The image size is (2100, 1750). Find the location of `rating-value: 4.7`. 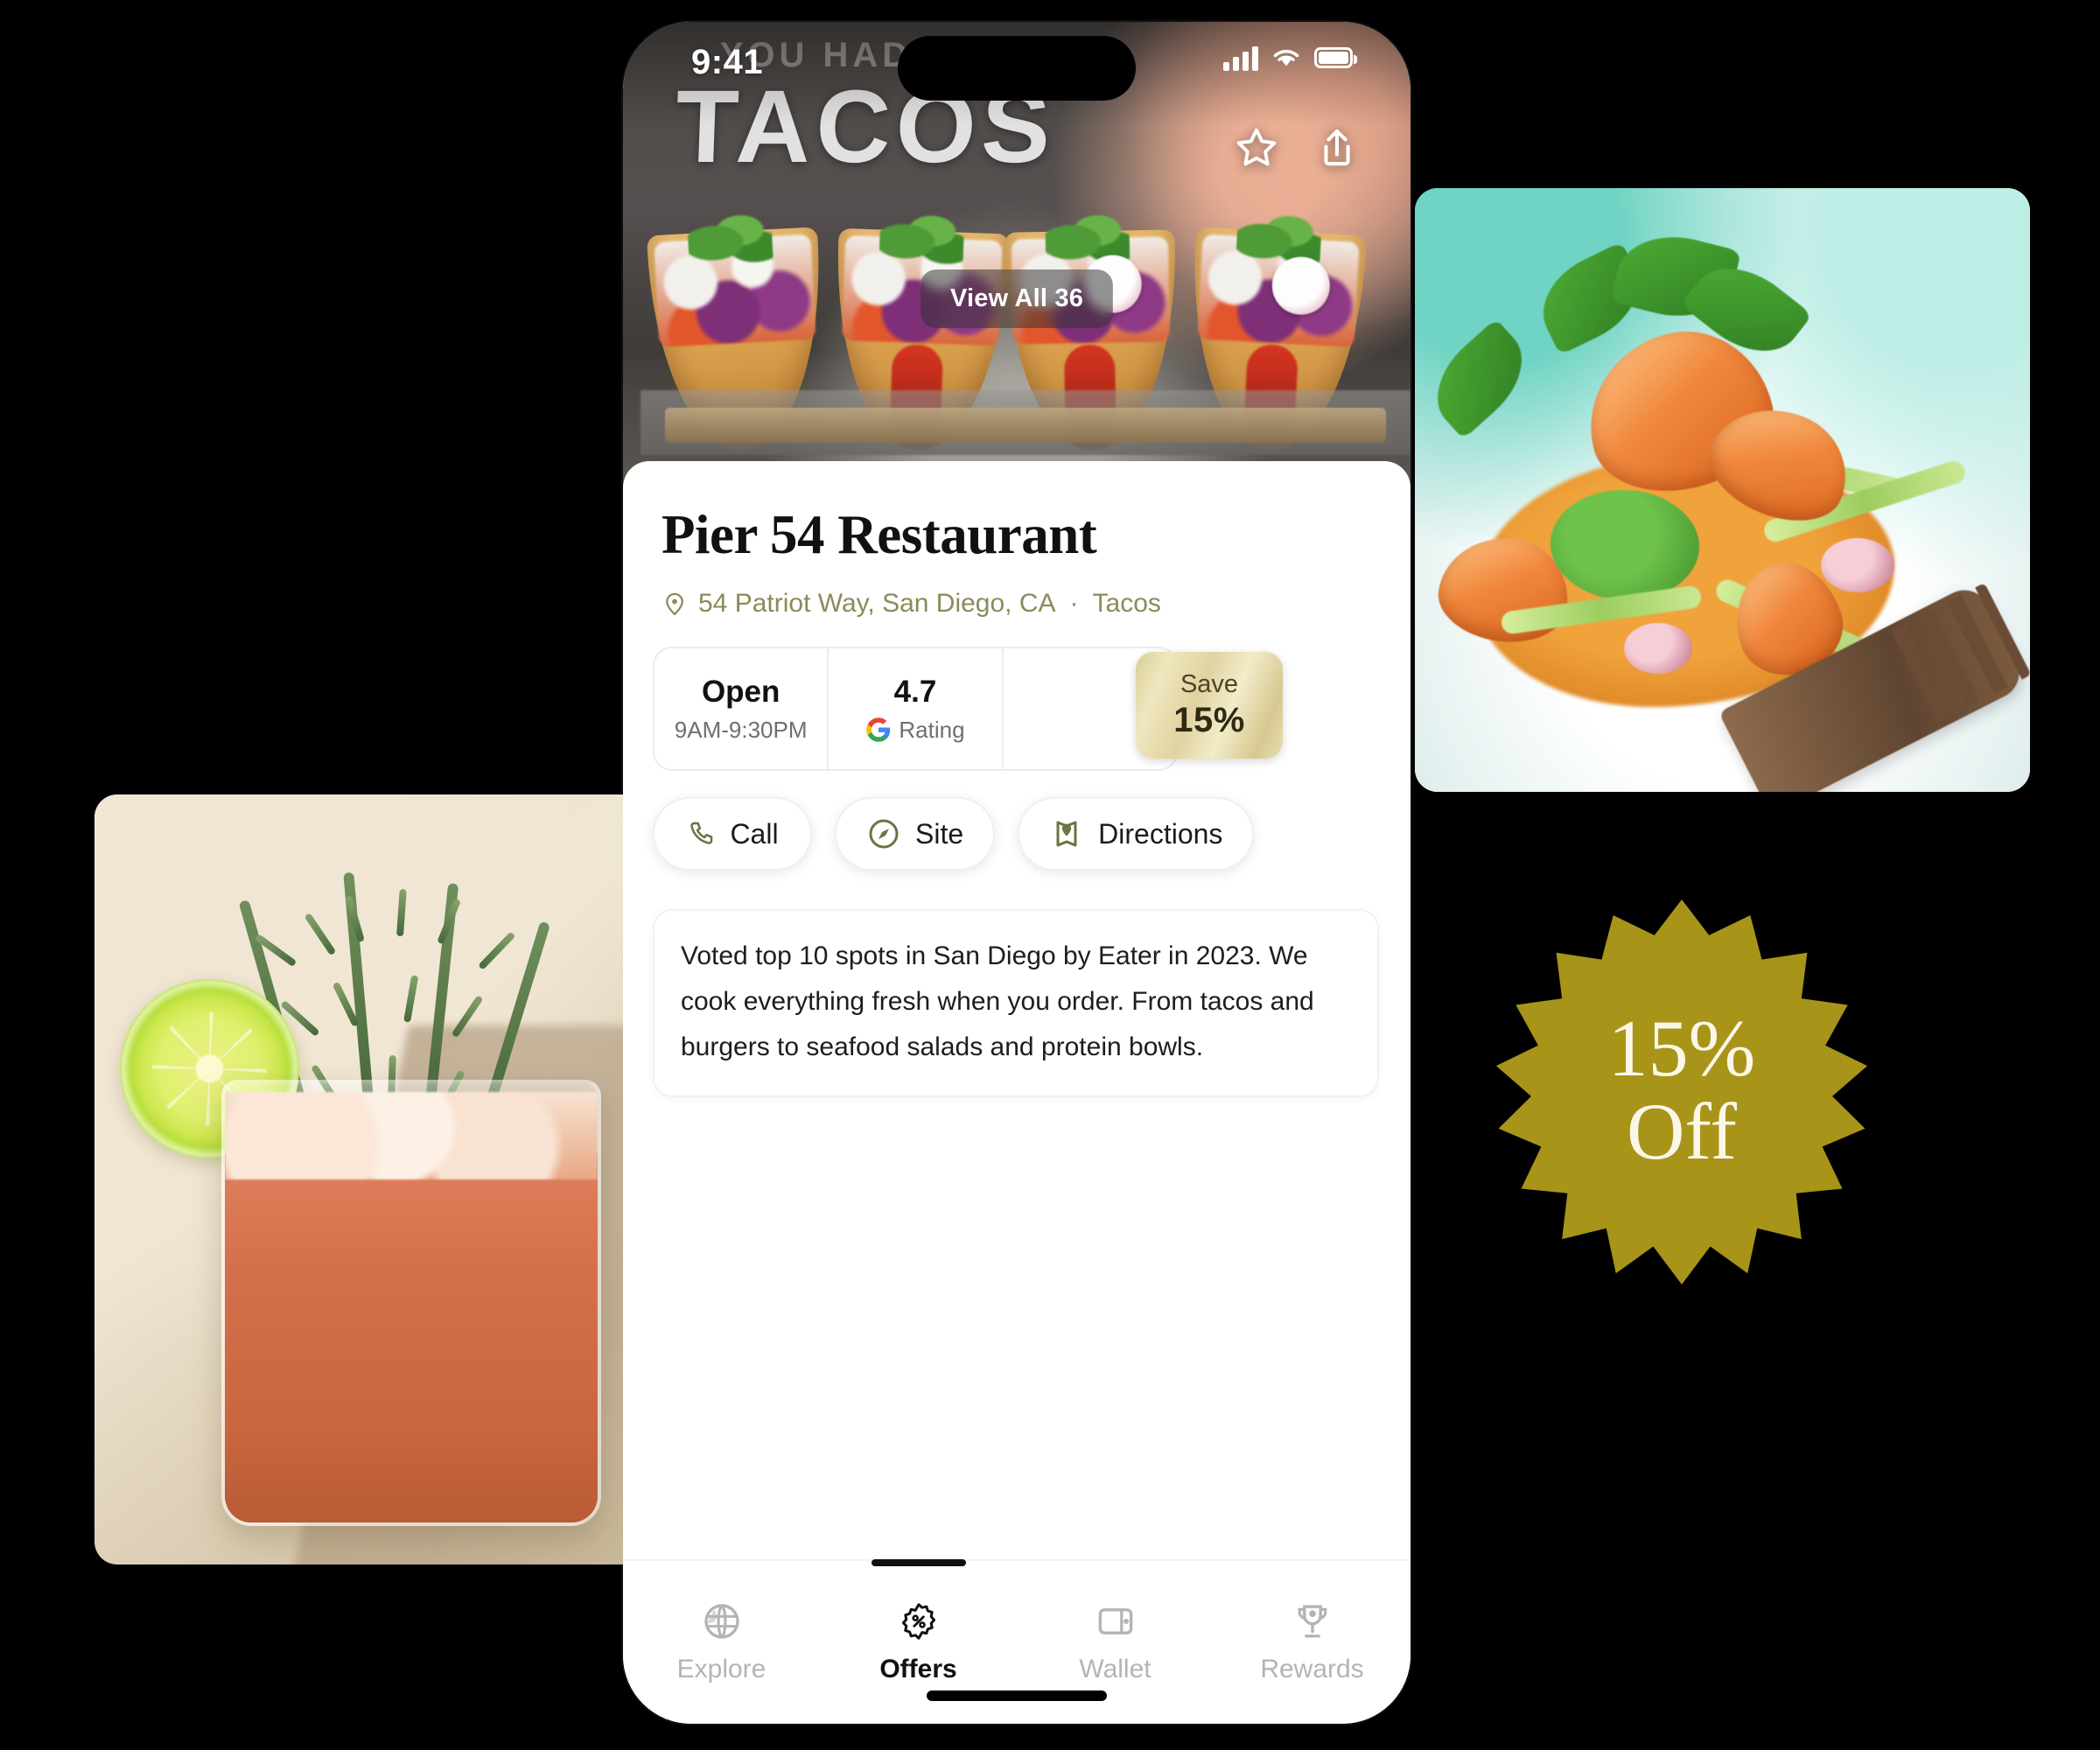

rating-value: 4.7 is located at coordinates (915, 691).